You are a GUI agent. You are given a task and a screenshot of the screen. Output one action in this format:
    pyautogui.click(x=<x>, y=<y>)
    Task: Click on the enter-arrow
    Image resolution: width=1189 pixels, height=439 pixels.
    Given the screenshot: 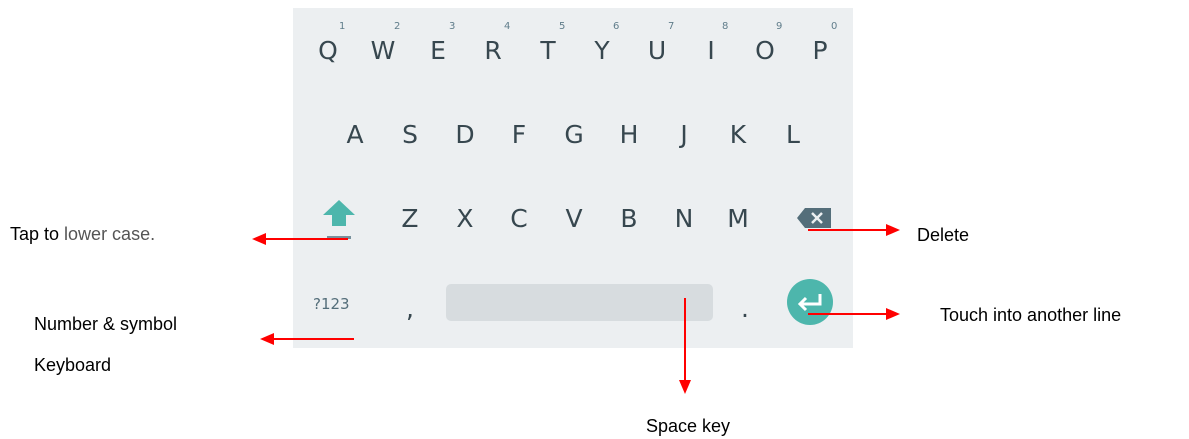 What is the action you would take?
    pyautogui.click(x=854, y=314)
    